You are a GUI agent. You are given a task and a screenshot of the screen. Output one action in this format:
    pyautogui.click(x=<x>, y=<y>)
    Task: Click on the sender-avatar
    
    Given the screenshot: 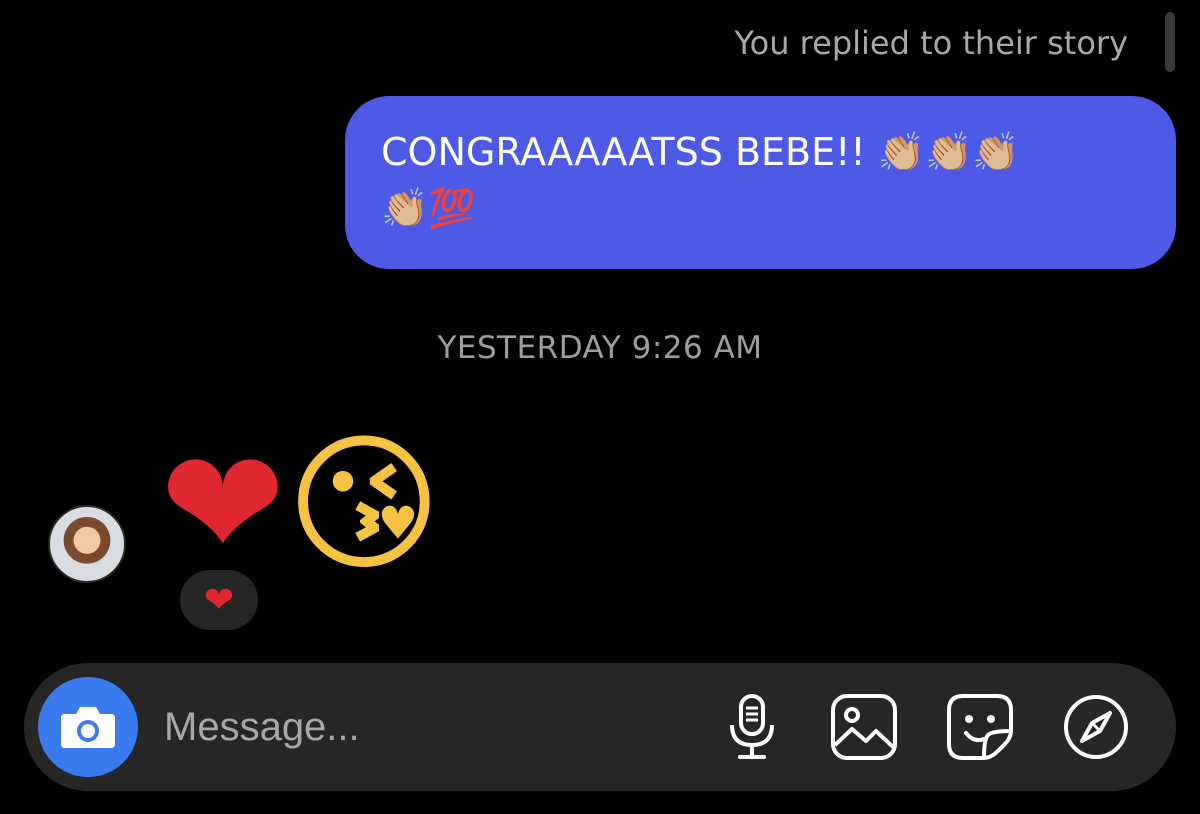 What is the action you would take?
    pyautogui.click(x=87, y=544)
    